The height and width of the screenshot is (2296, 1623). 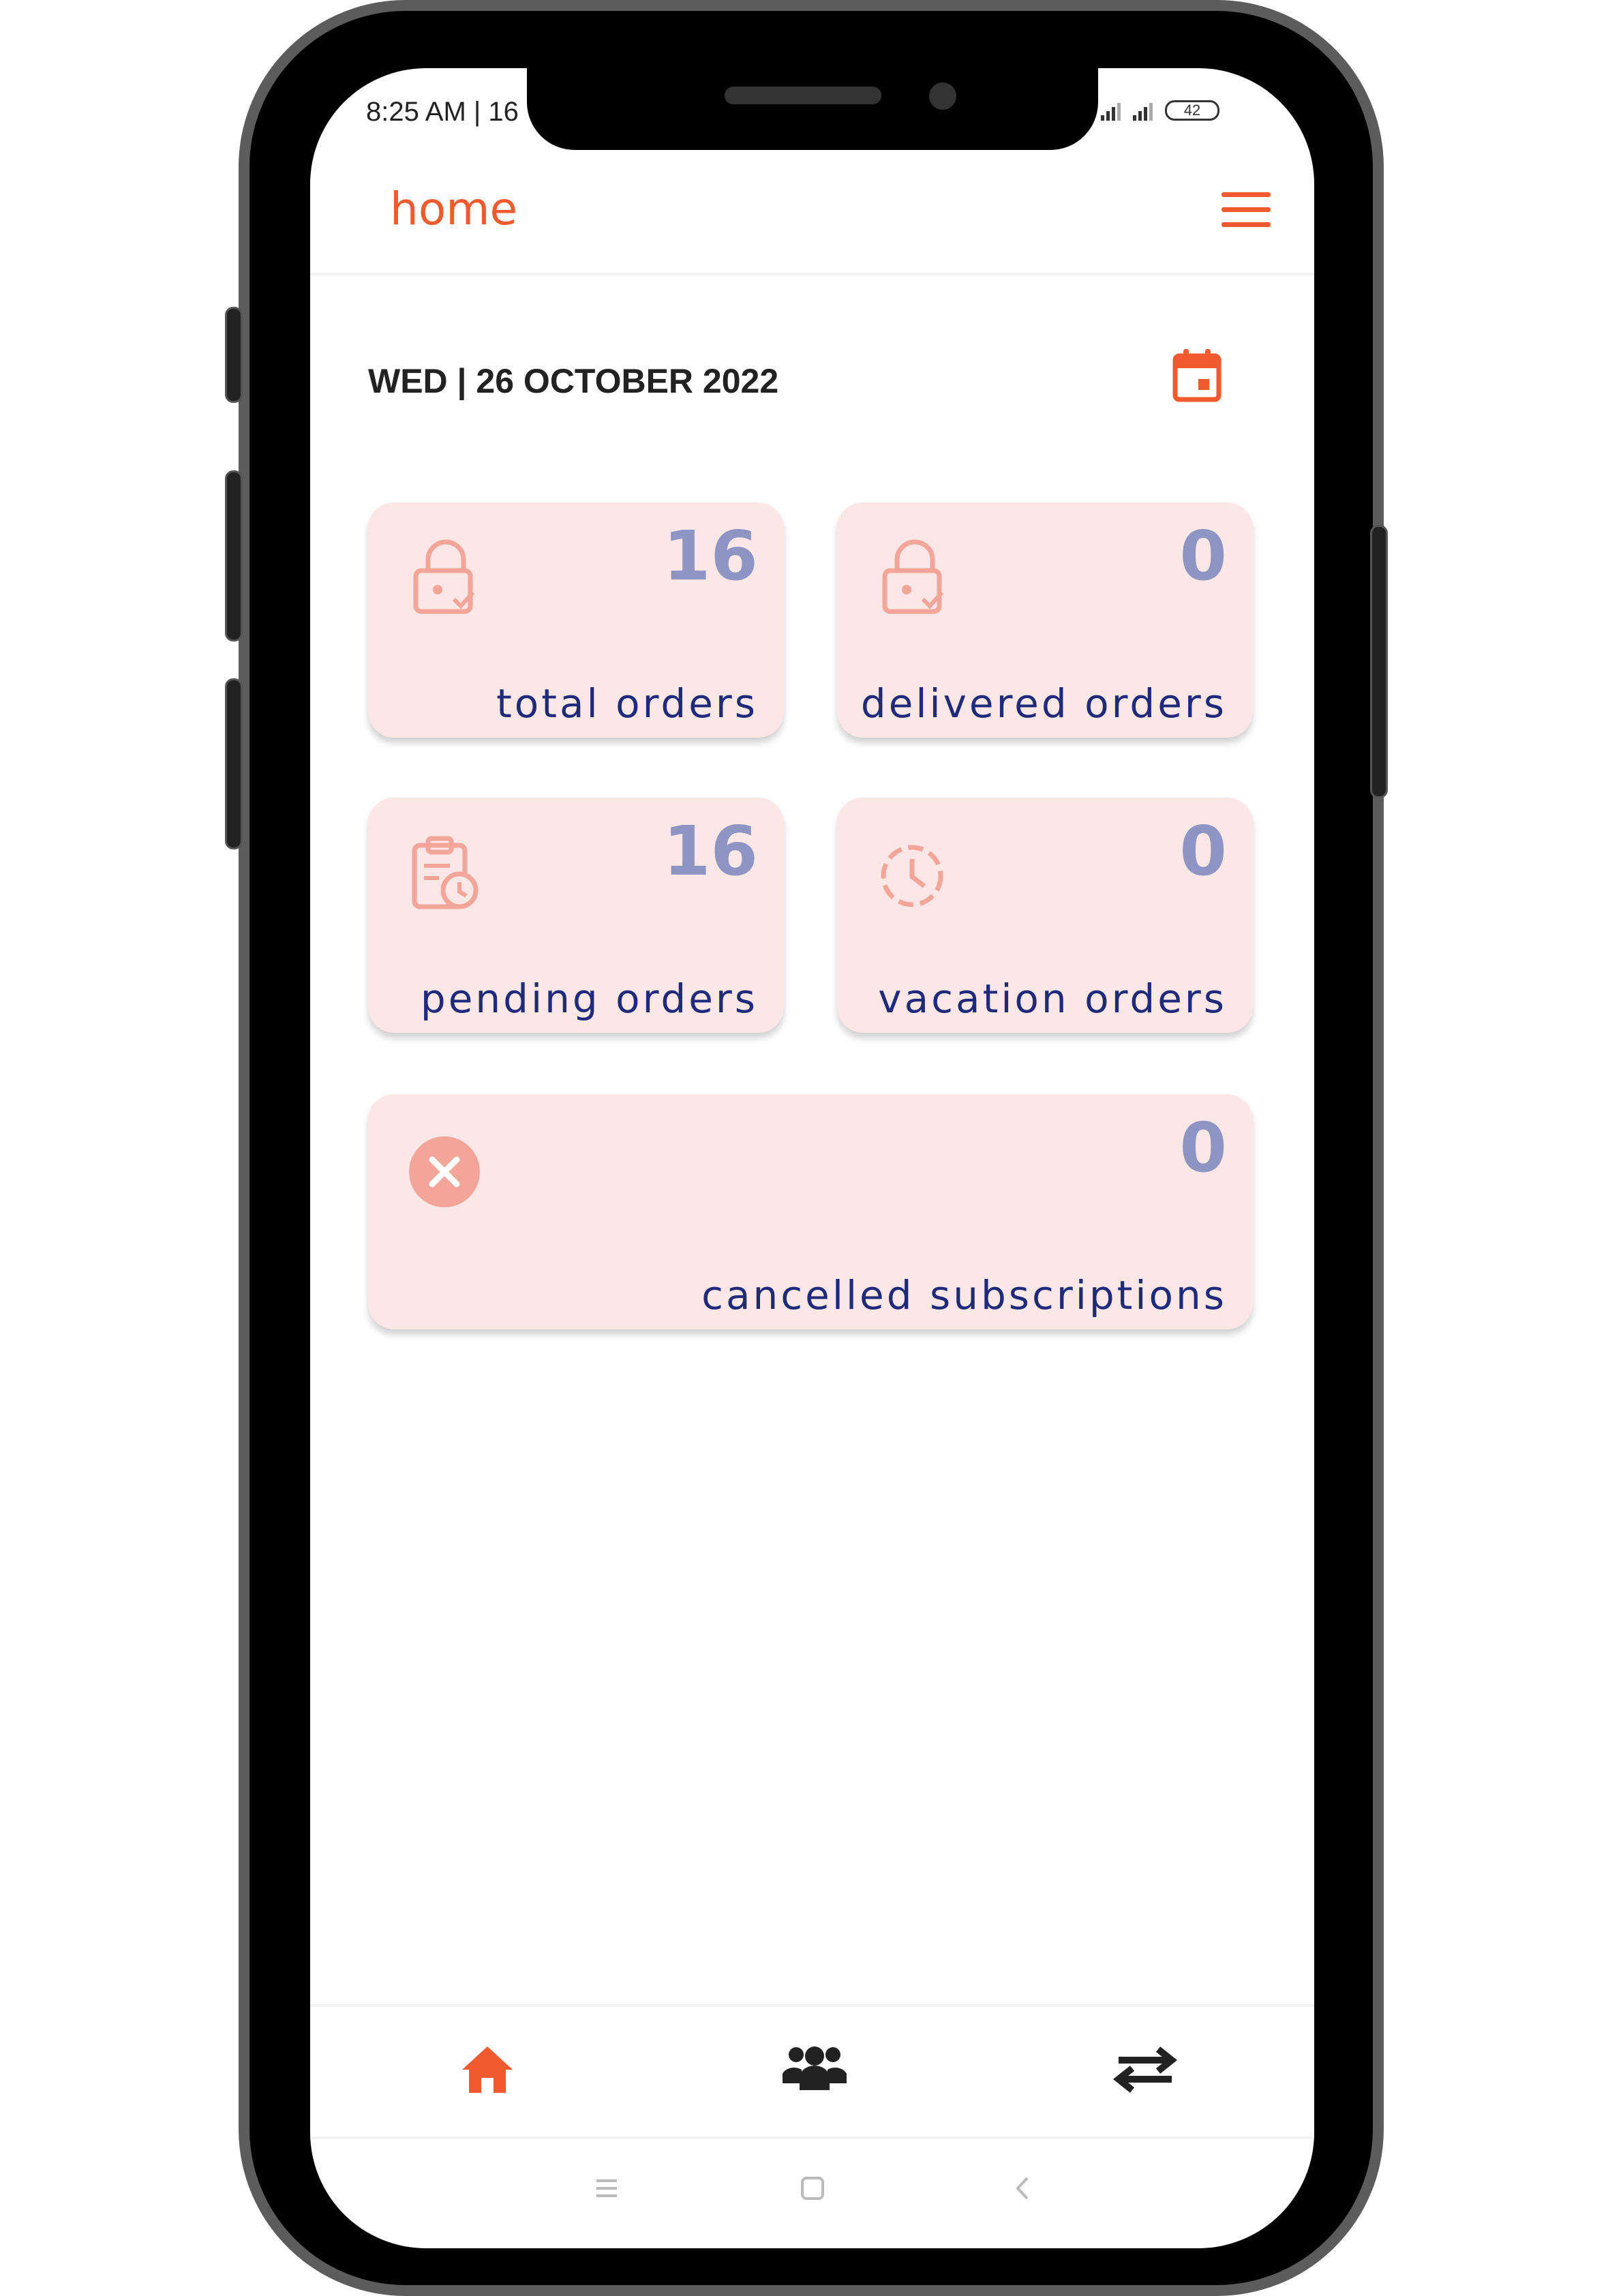 I want to click on notch, so click(x=812, y=109).